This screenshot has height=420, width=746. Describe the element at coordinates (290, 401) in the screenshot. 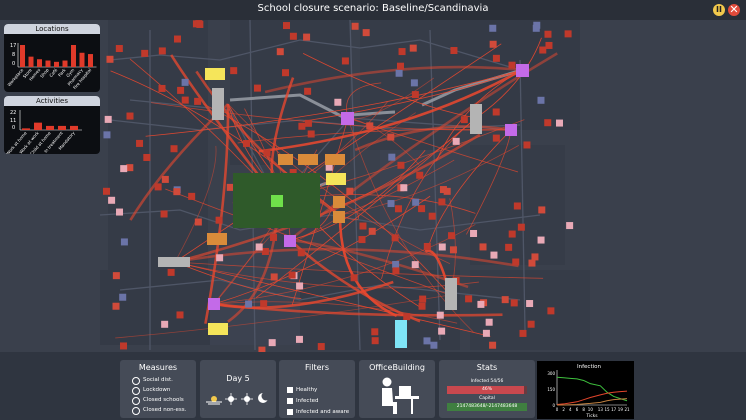

I see `infected-checkbox` at that location.